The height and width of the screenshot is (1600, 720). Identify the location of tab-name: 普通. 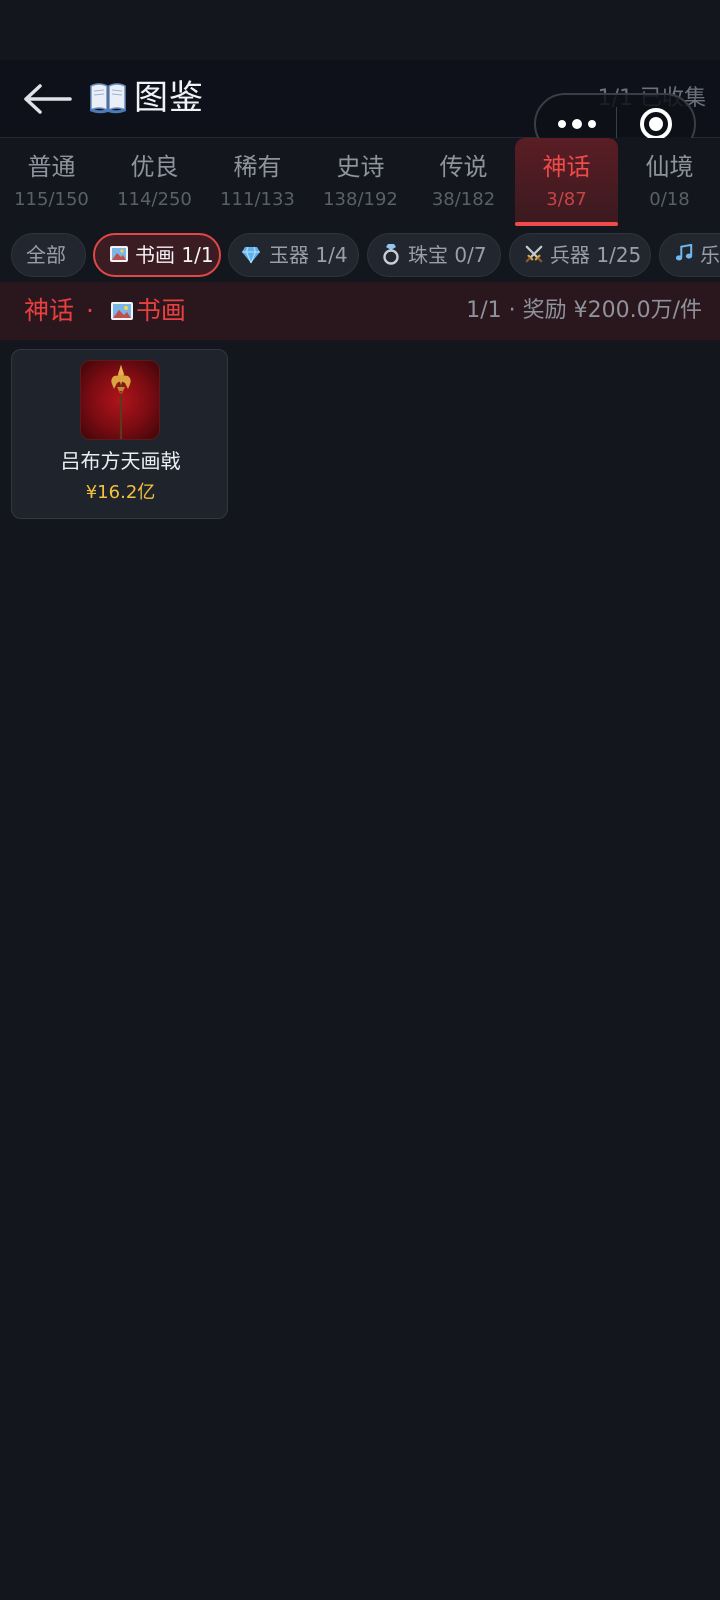
(51, 167).